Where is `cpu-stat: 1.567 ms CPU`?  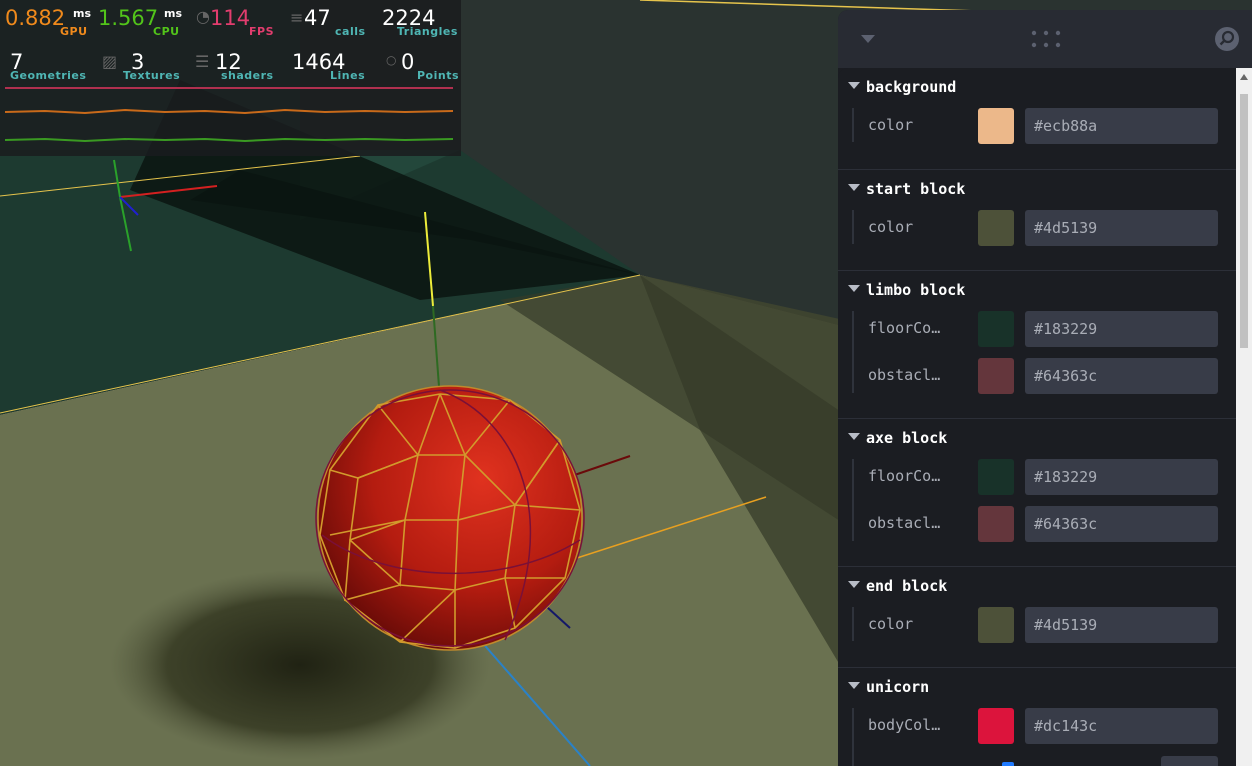
cpu-stat: 1.567 ms CPU is located at coordinates (143, 23).